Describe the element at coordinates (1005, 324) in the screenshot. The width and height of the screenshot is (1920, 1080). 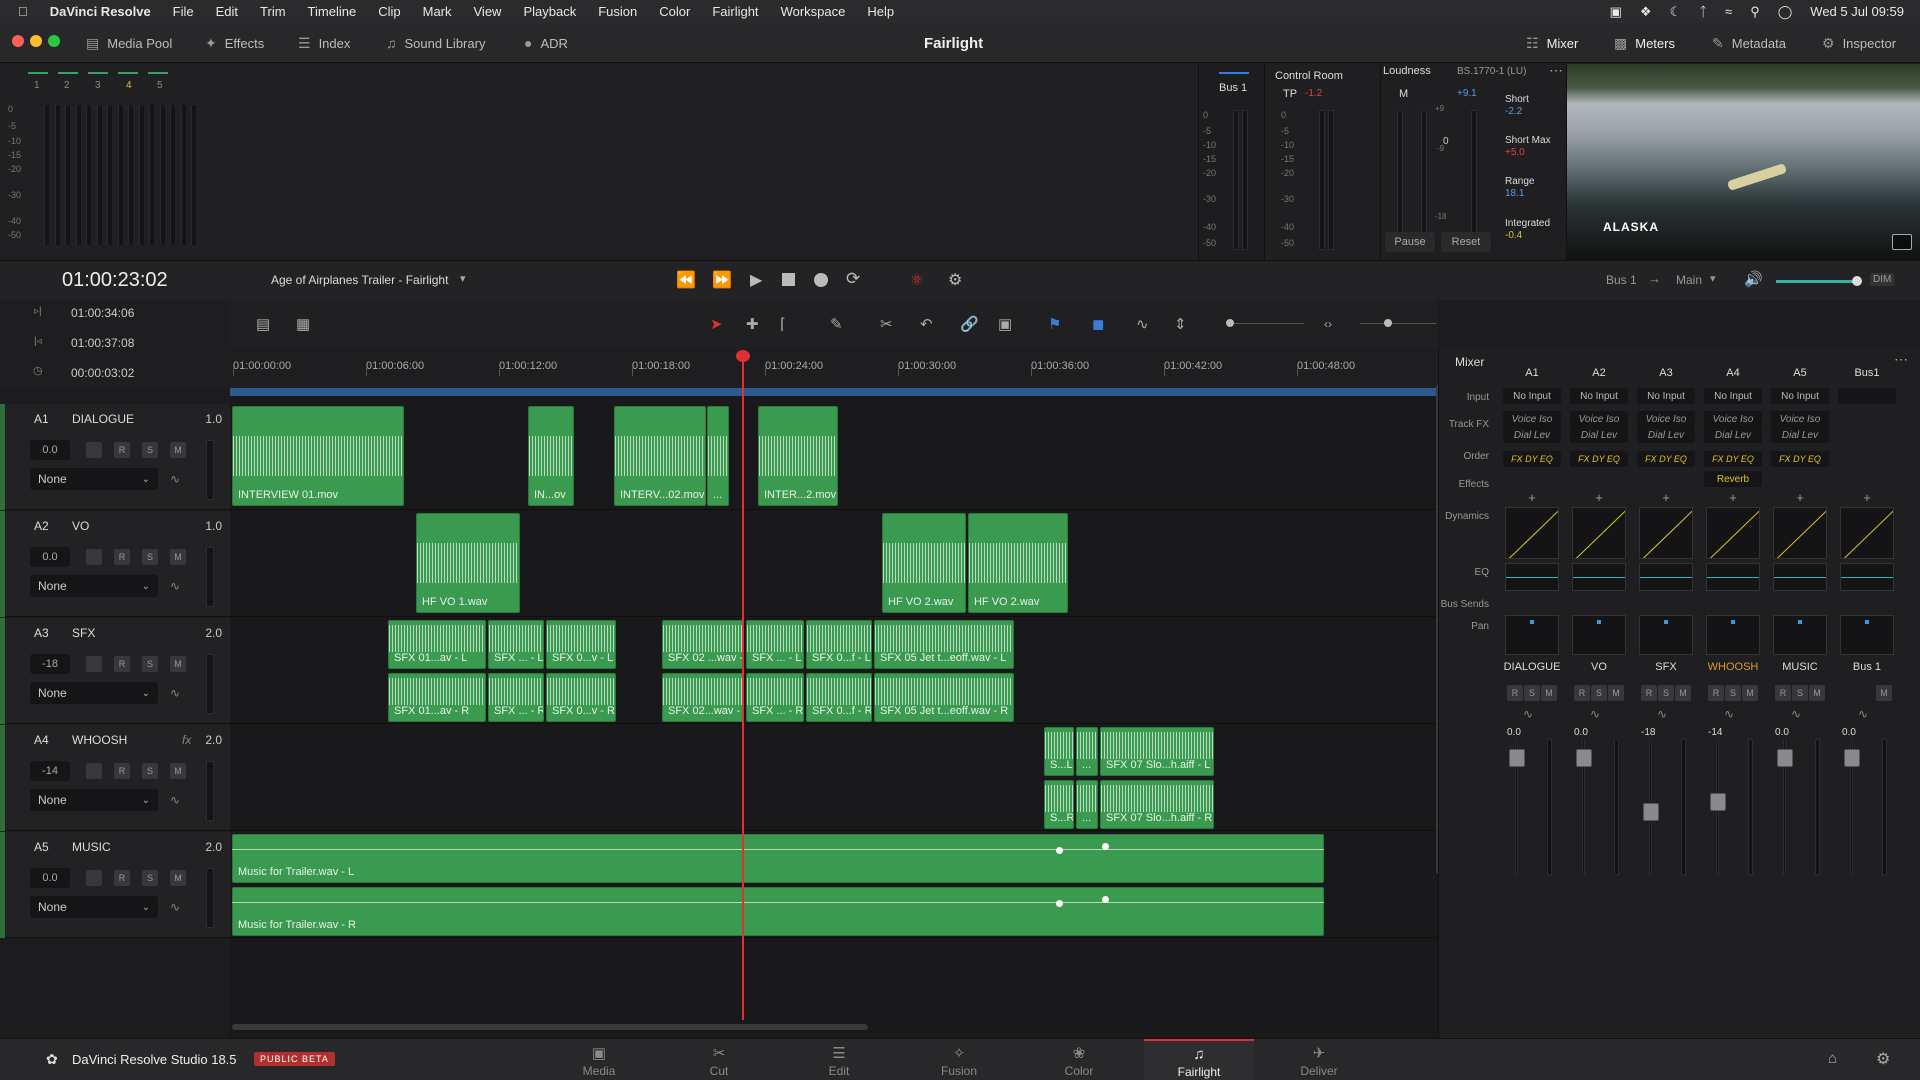
I see `image-tool-icon: ▣` at that location.